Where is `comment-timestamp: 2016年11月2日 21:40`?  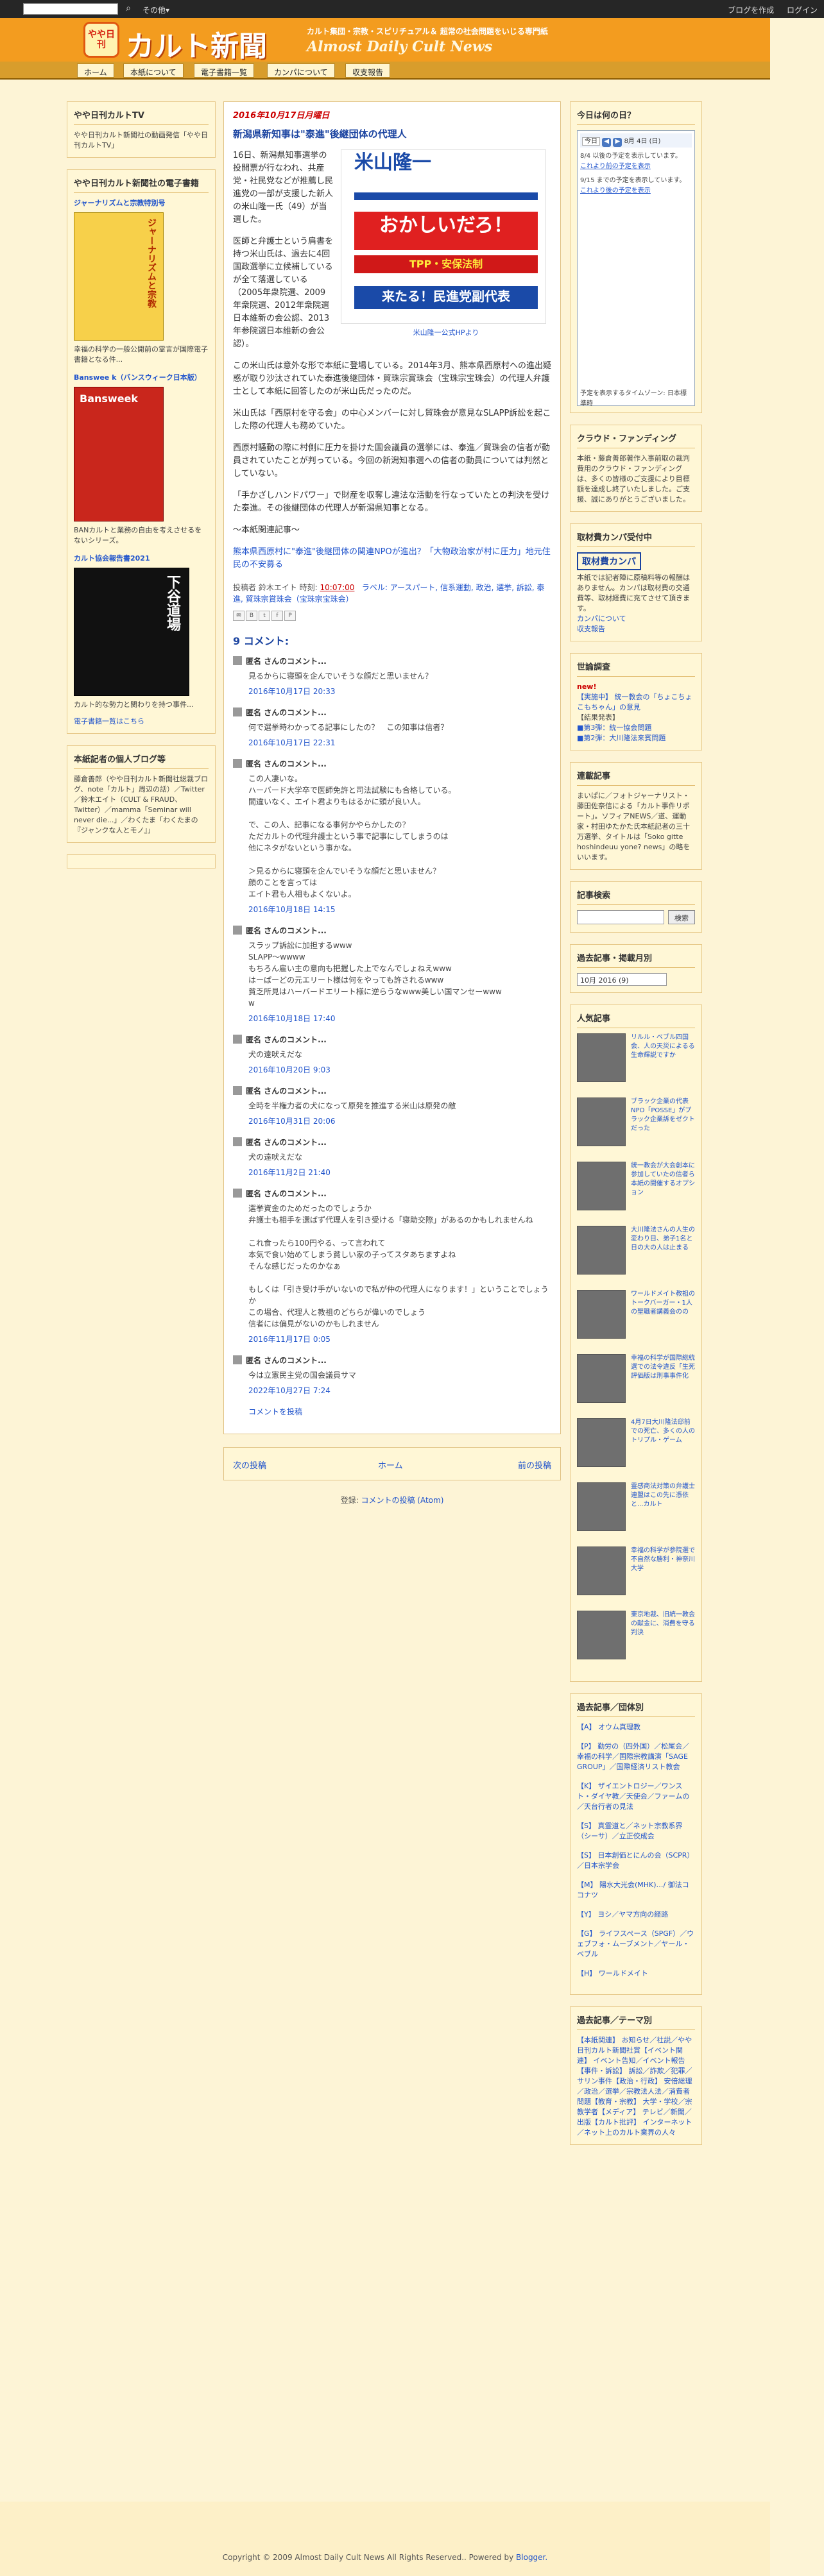 comment-timestamp: 2016年11月2日 21:40 is located at coordinates (399, 1172).